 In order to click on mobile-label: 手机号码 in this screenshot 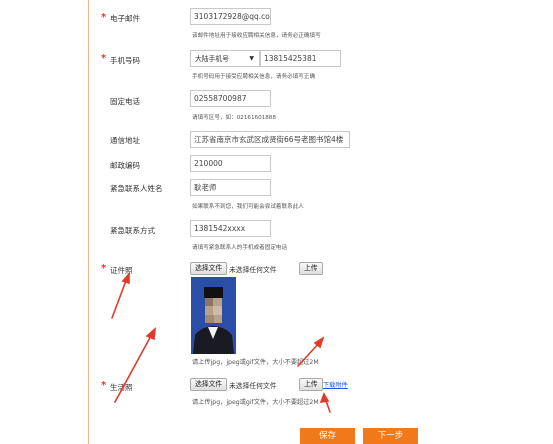, I will do `click(125, 60)`.